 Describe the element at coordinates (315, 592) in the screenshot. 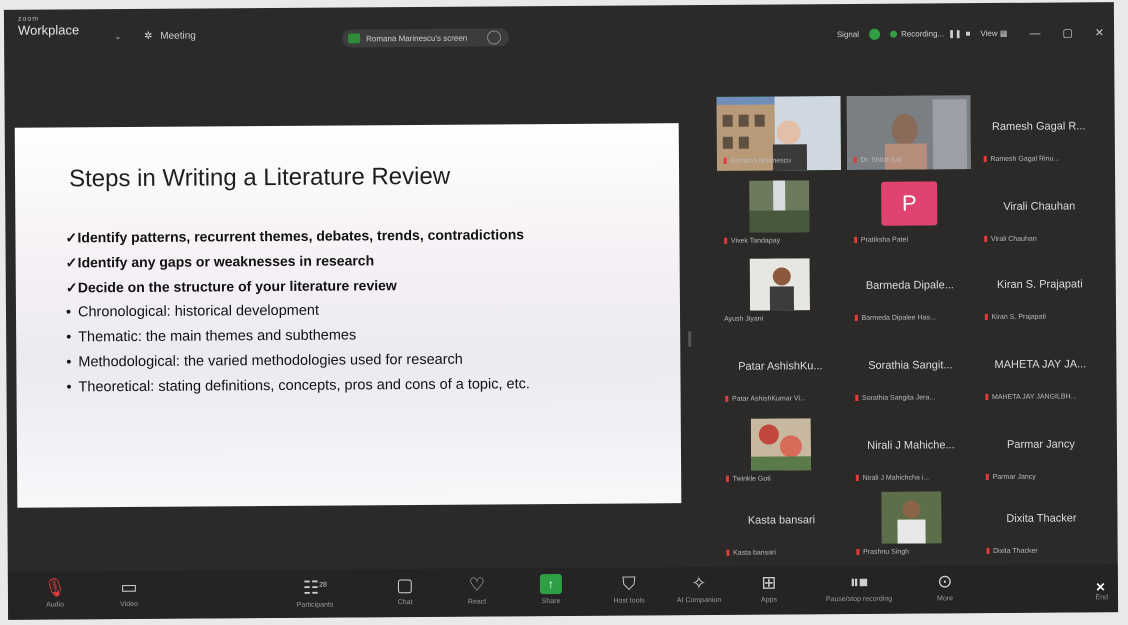

I see `participants-button: ☷28 Participants` at that location.